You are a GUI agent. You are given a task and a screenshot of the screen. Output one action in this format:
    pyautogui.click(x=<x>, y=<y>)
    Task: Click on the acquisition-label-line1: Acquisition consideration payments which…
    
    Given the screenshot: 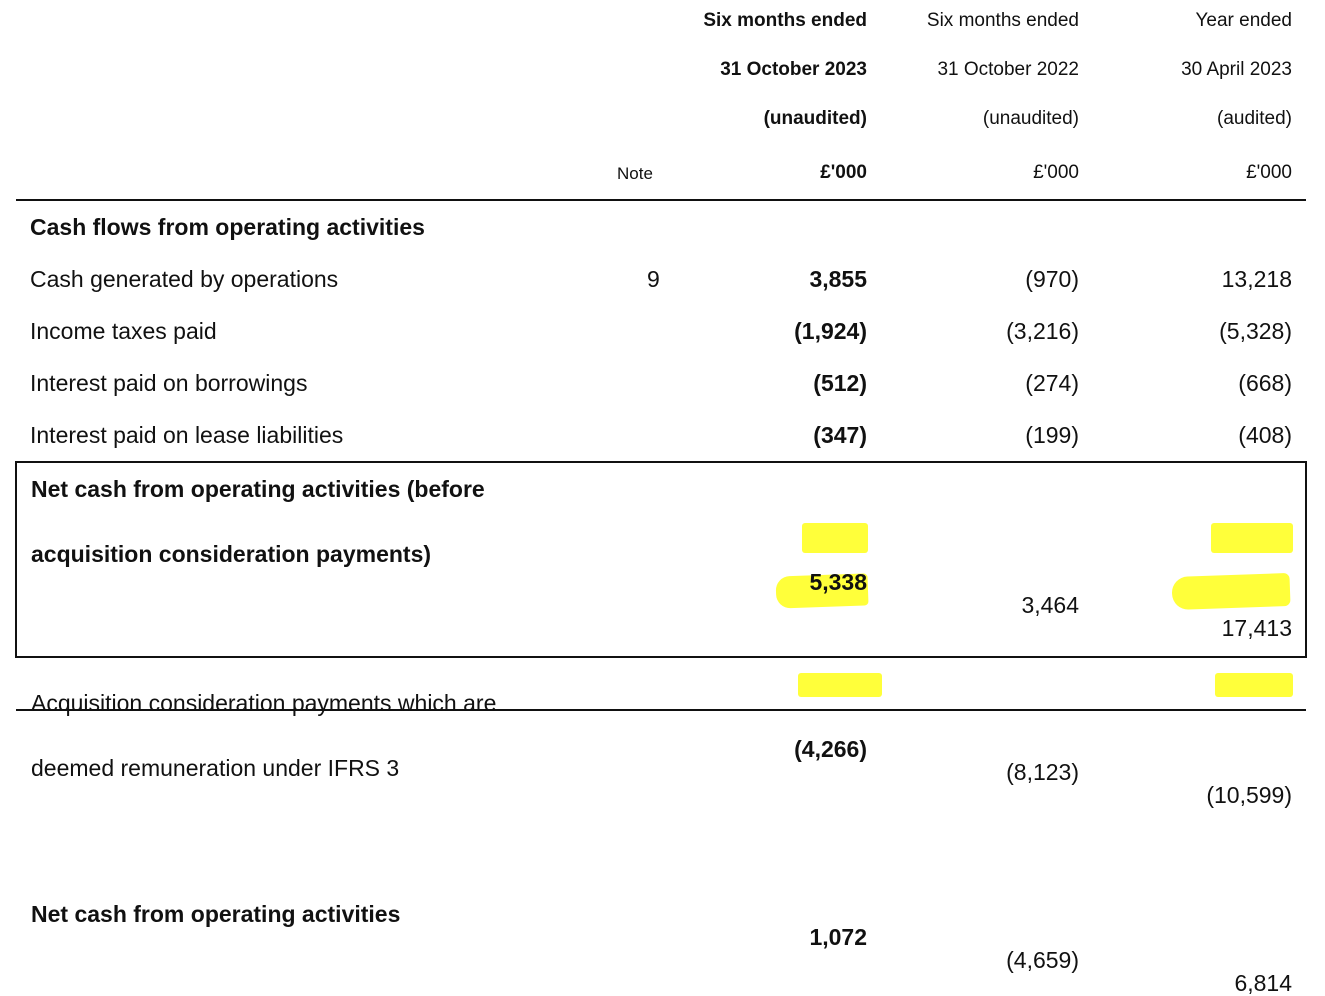 What is the action you would take?
    pyautogui.click(x=264, y=703)
    